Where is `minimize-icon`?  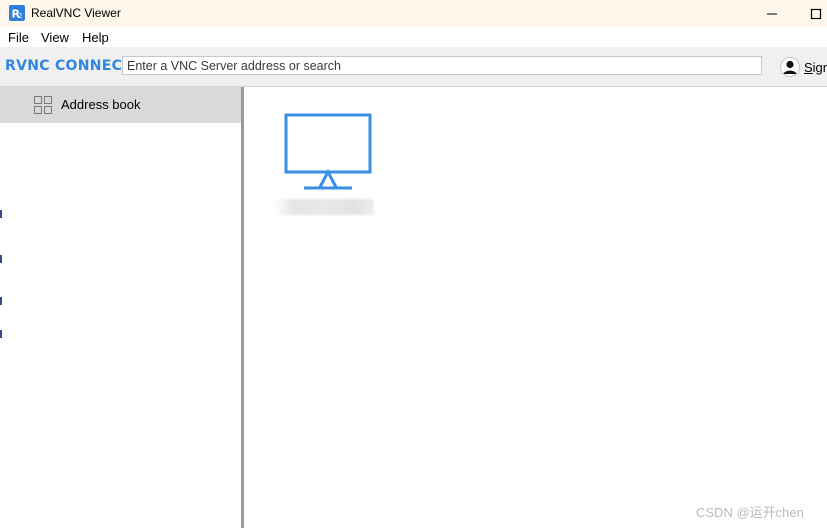
minimize-icon is located at coordinates (772, 13).